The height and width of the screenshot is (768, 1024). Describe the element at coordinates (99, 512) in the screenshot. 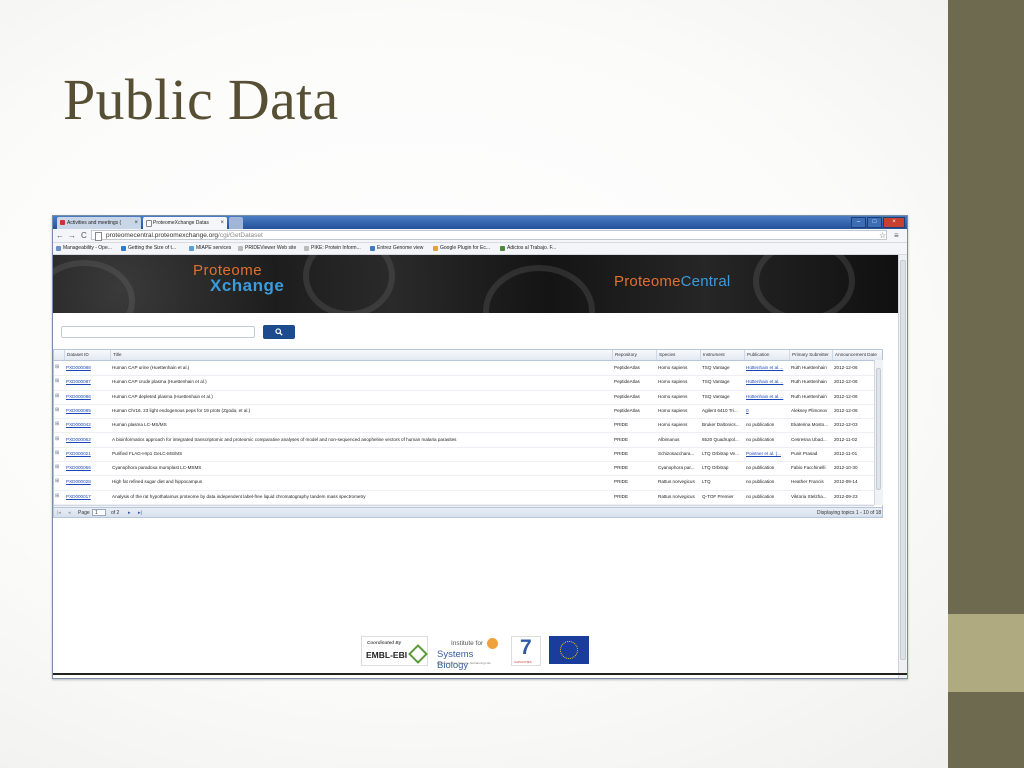

I see `page-number-input: 1` at that location.